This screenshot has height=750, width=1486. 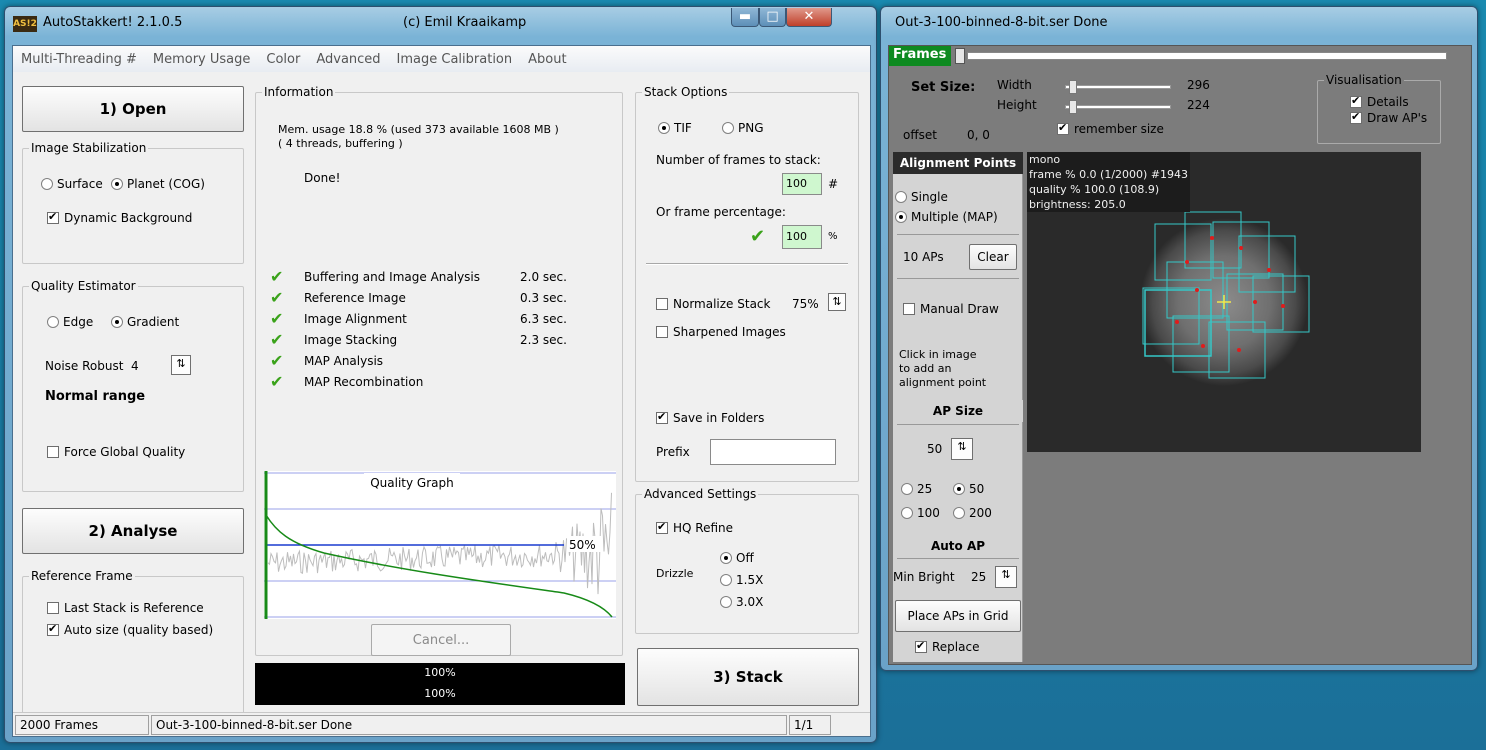 I want to click on alignment-points-header: Alignment Points, so click(x=958, y=163).